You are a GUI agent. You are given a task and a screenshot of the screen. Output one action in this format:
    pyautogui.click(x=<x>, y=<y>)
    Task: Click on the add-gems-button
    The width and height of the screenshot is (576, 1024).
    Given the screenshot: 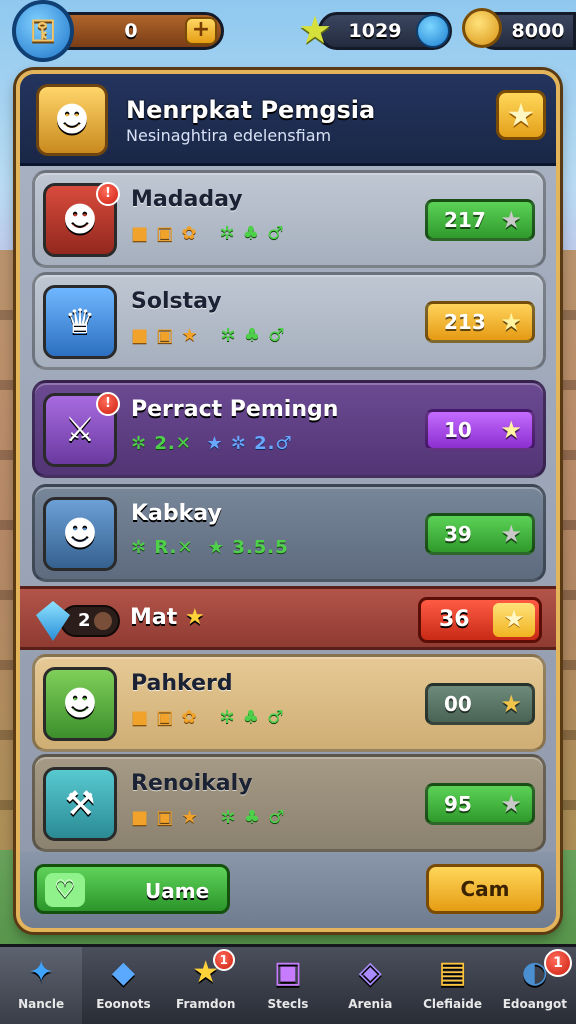 What is the action you would take?
    pyautogui.click(x=433, y=31)
    